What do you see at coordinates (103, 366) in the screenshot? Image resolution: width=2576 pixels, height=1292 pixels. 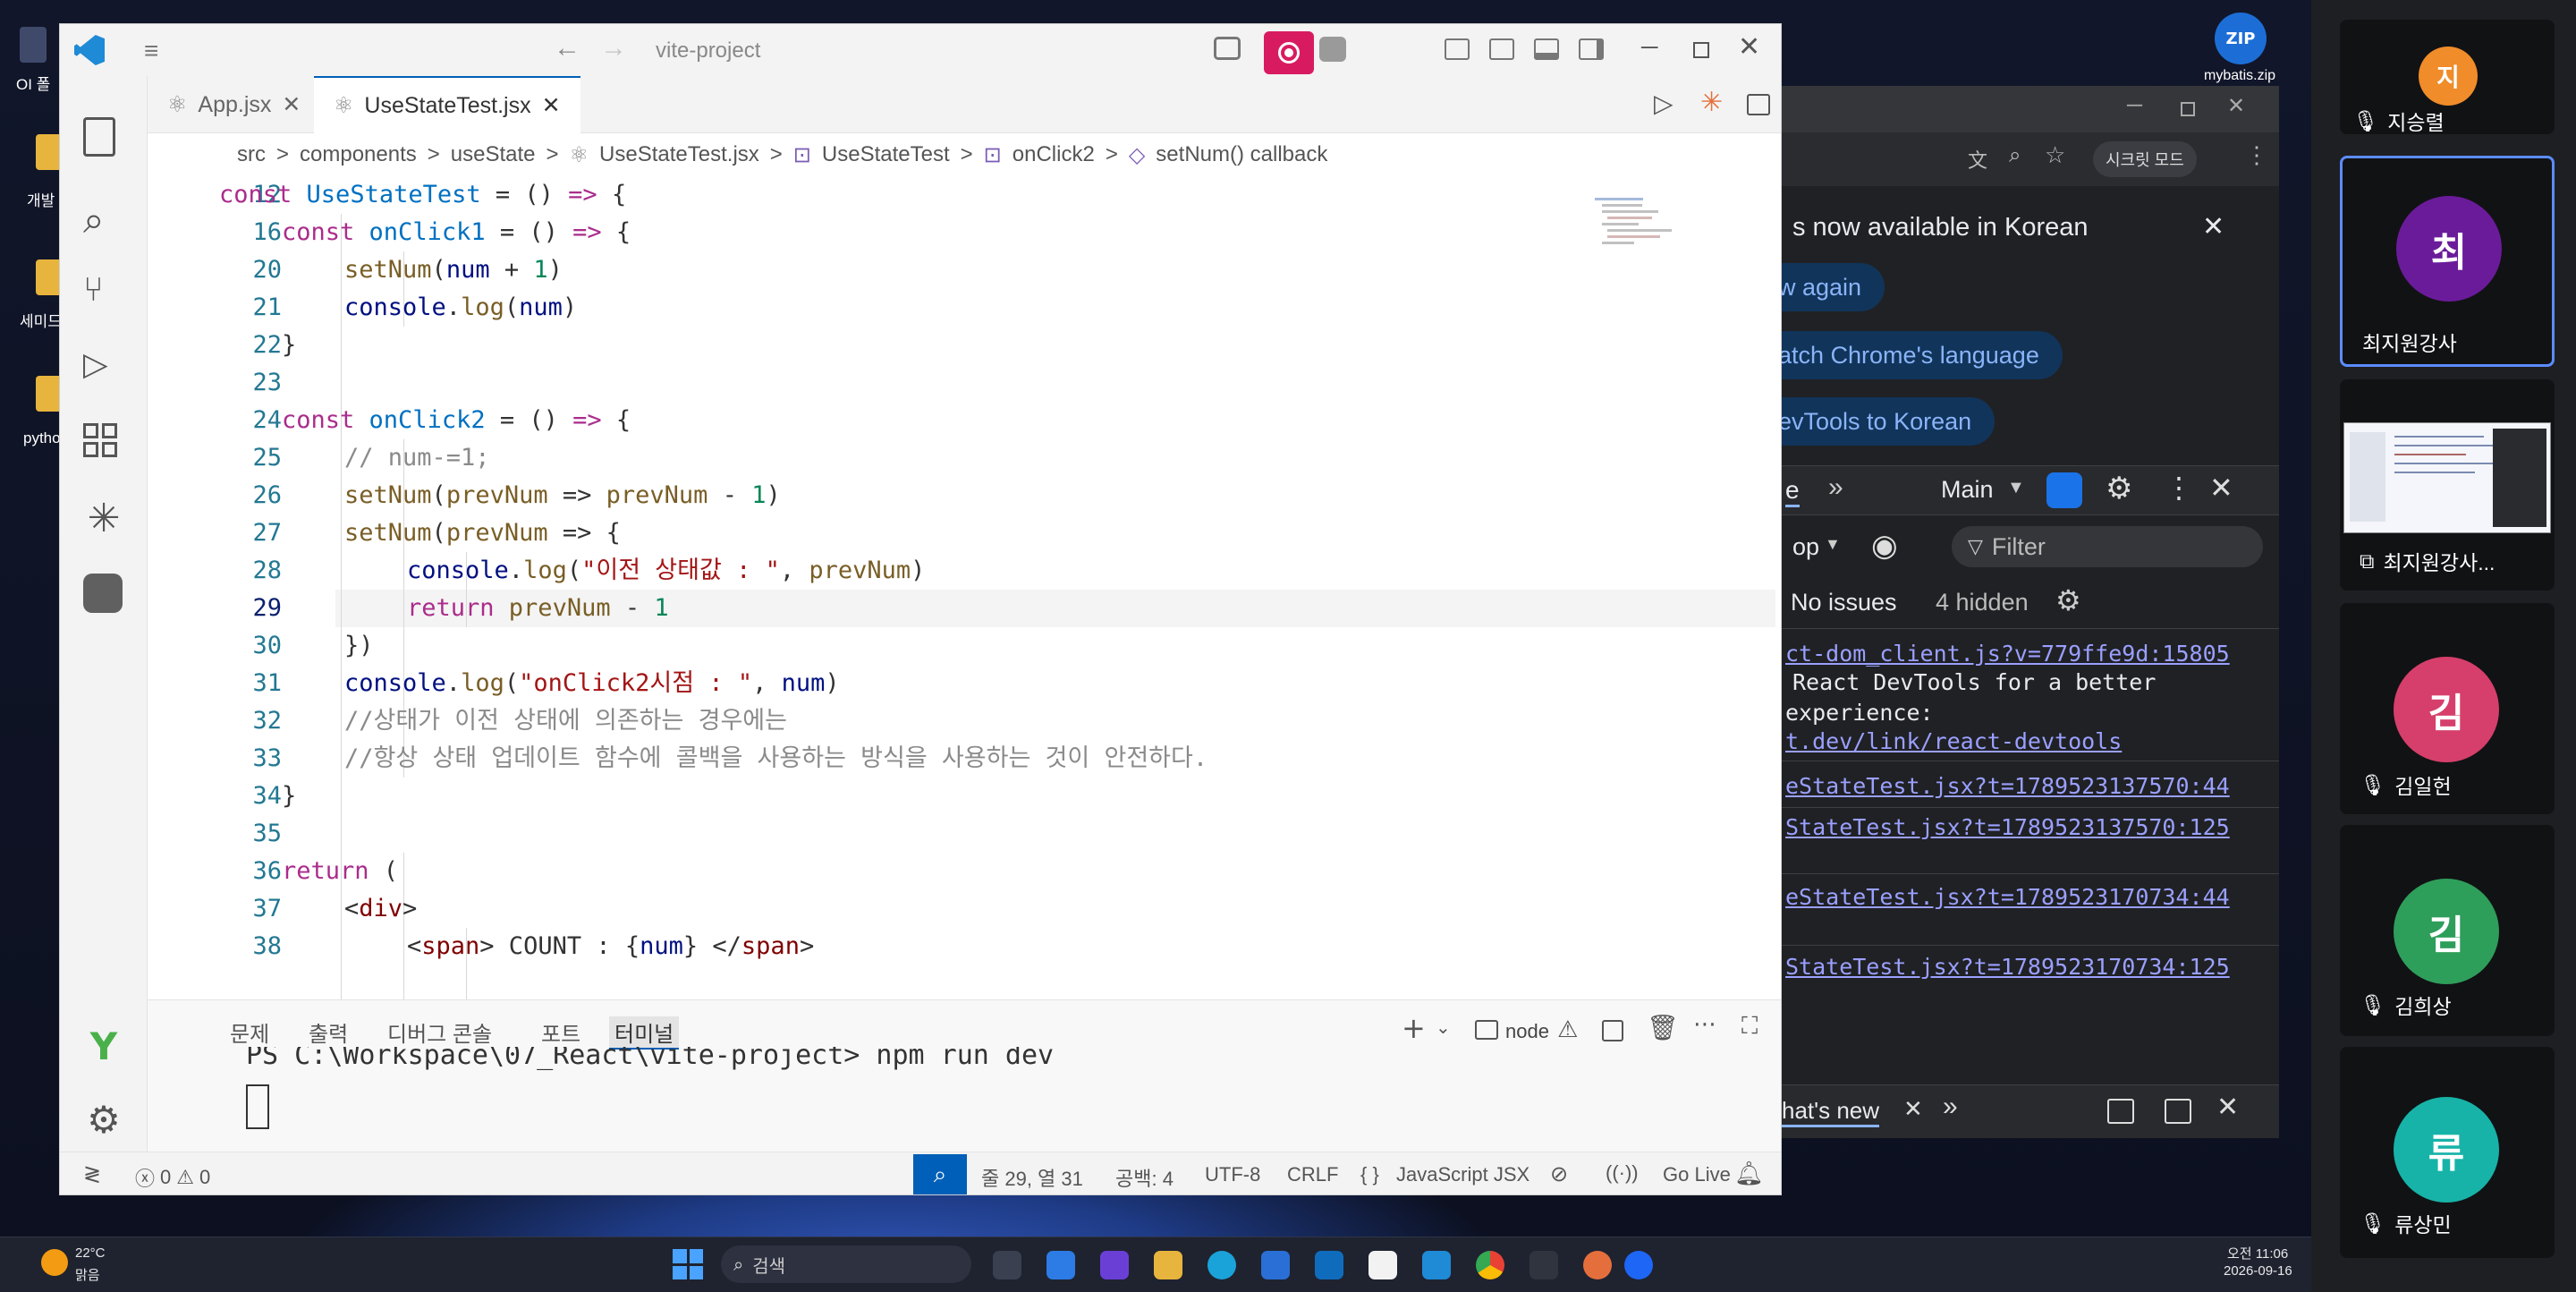 I see `run-debug-icon: ▷` at bounding box center [103, 366].